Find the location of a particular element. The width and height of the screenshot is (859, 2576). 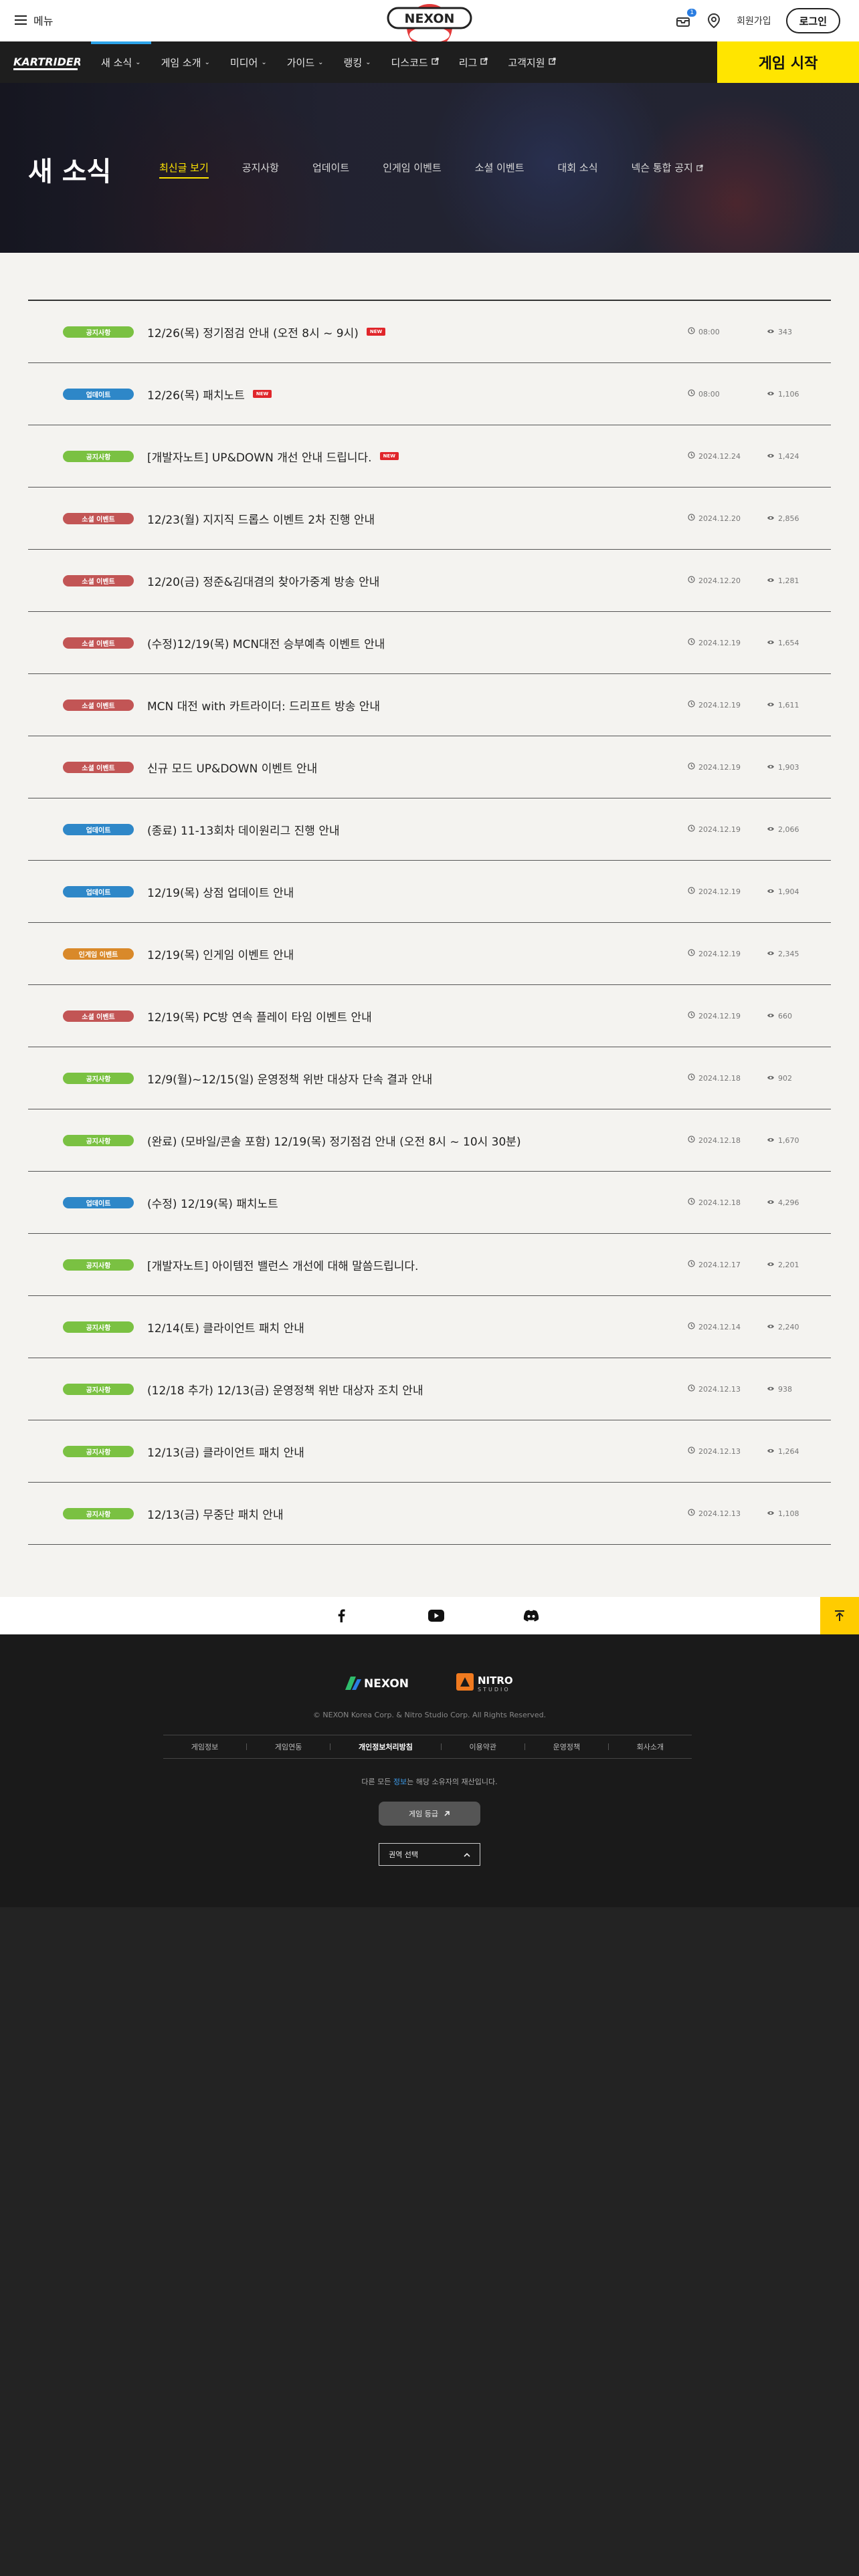

nav-item-5: 디스코드 is located at coordinates (415, 62).